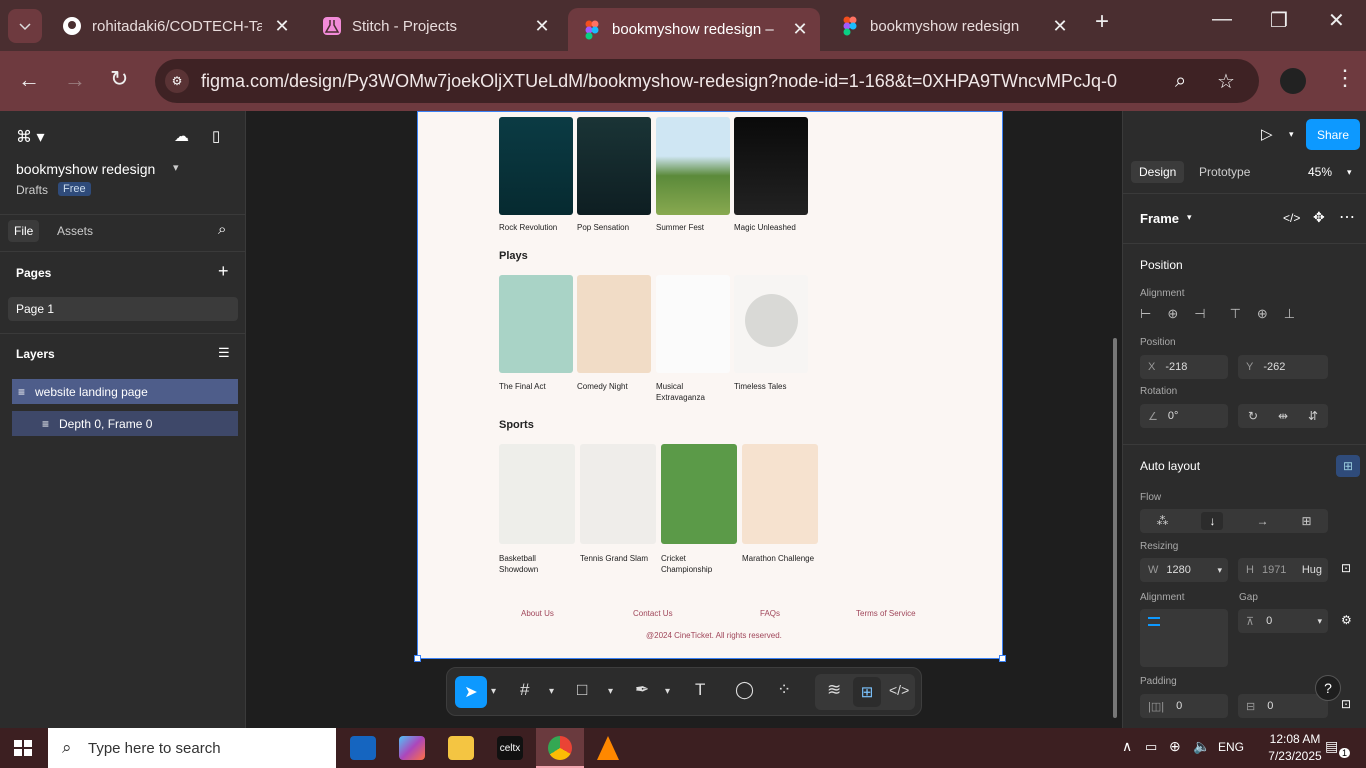 The width and height of the screenshot is (1366, 768). What do you see at coordinates (1291, 218) in the screenshot?
I see `code-icon: </>` at bounding box center [1291, 218].